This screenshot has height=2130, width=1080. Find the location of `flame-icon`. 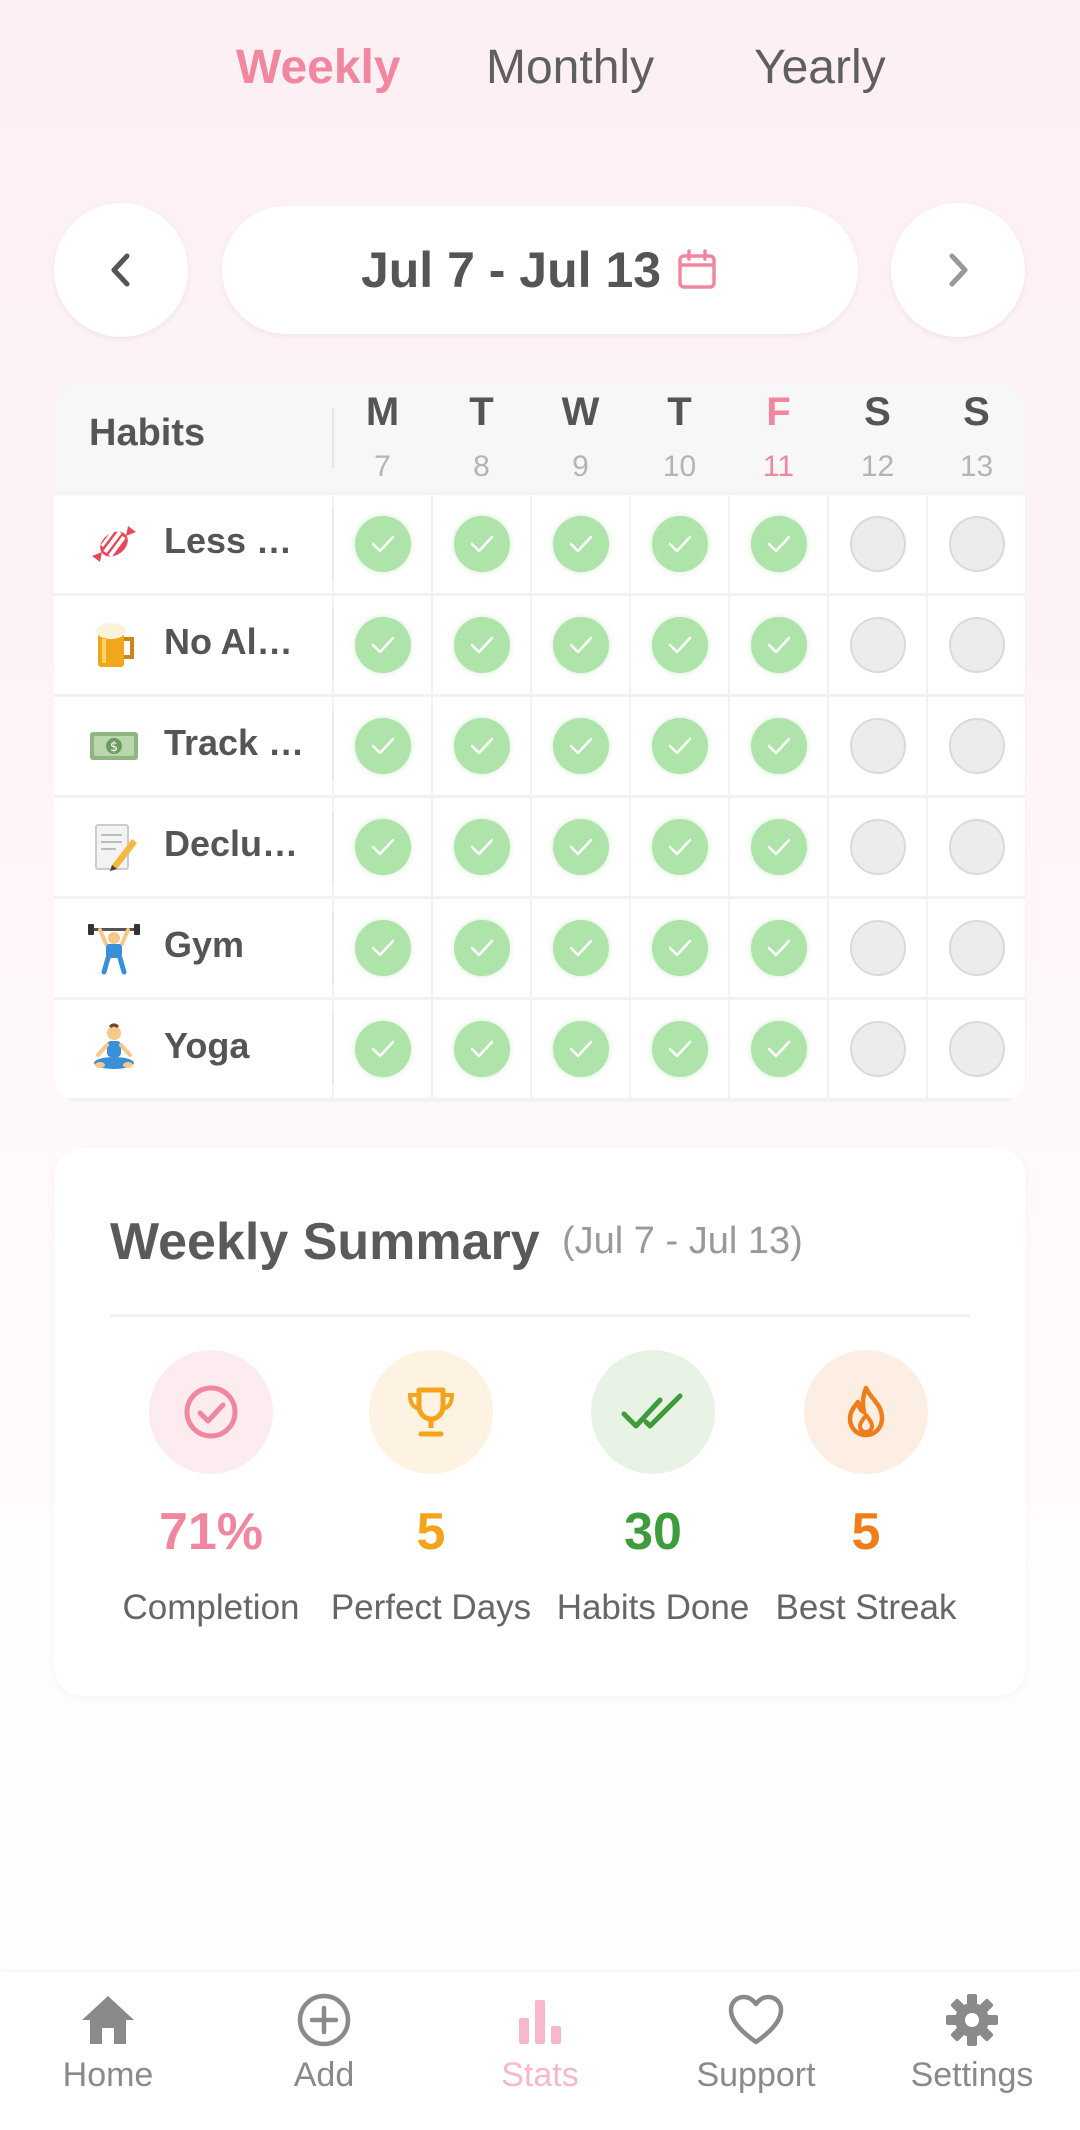

flame-icon is located at coordinates (866, 1412).